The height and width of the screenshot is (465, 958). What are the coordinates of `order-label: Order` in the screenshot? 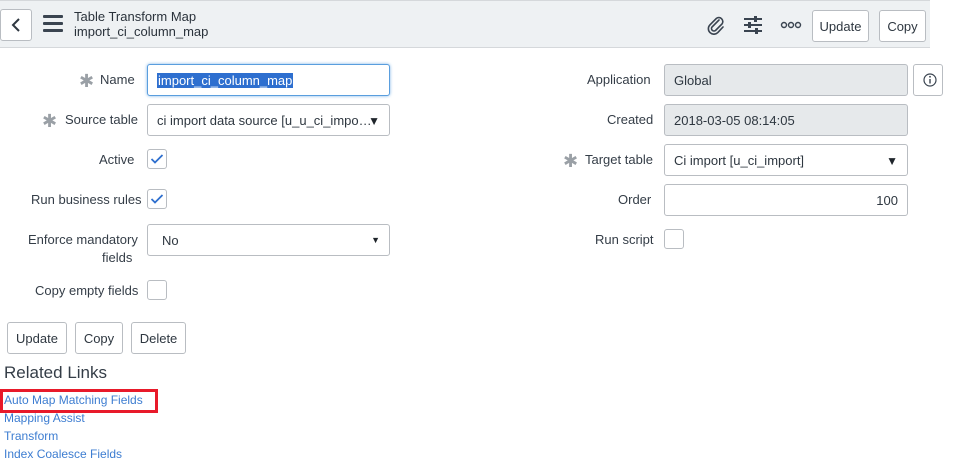 It's located at (635, 199).